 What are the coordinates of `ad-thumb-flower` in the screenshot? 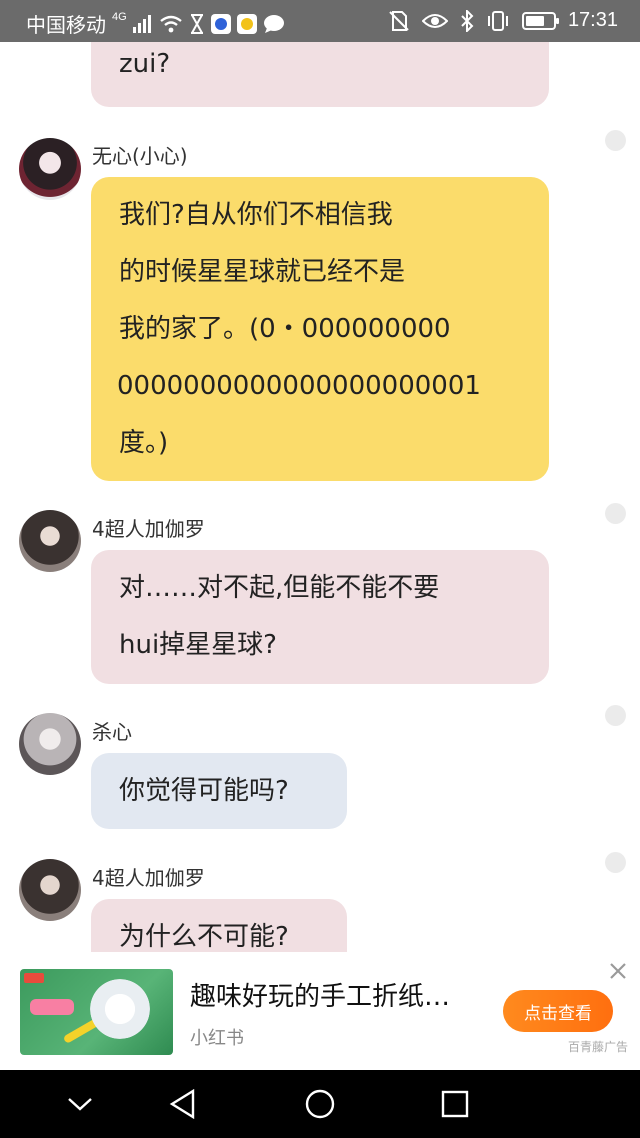 It's located at (120, 1009).